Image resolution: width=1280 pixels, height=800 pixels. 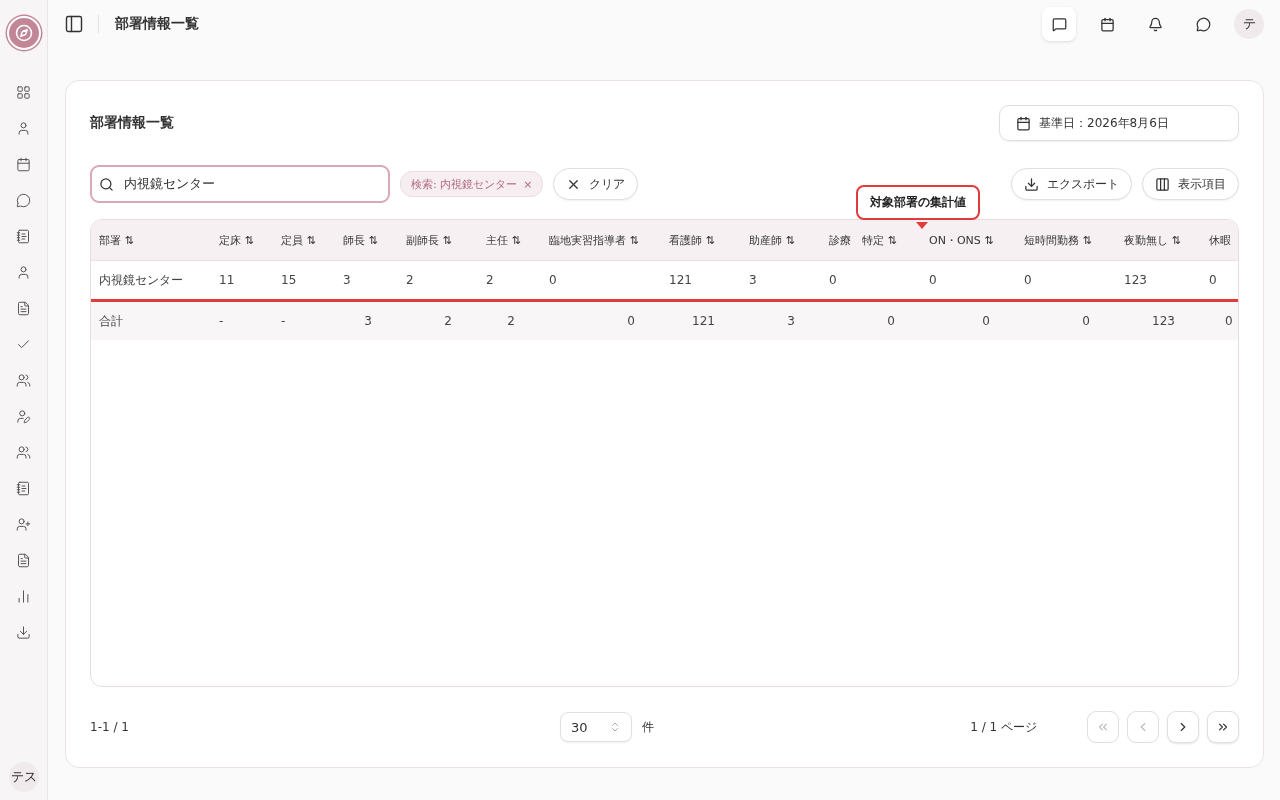 What do you see at coordinates (23, 524) in the screenshot?
I see `person-add-icon` at bounding box center [23, 524].